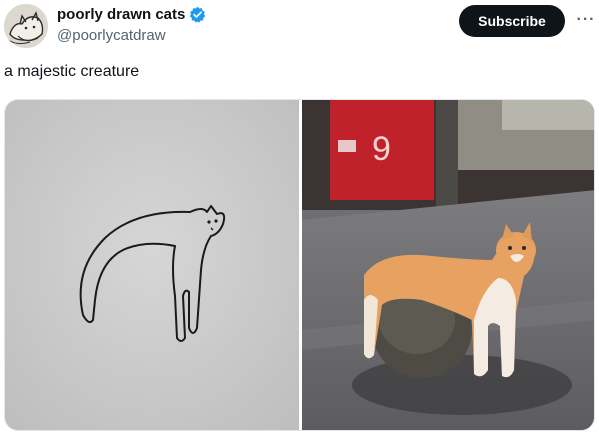 The height and width of the screenshot is (443, 599). Describe the element at coordinates (586, 20) in the screenshot. I see `more-options-icon: ···` at that location.